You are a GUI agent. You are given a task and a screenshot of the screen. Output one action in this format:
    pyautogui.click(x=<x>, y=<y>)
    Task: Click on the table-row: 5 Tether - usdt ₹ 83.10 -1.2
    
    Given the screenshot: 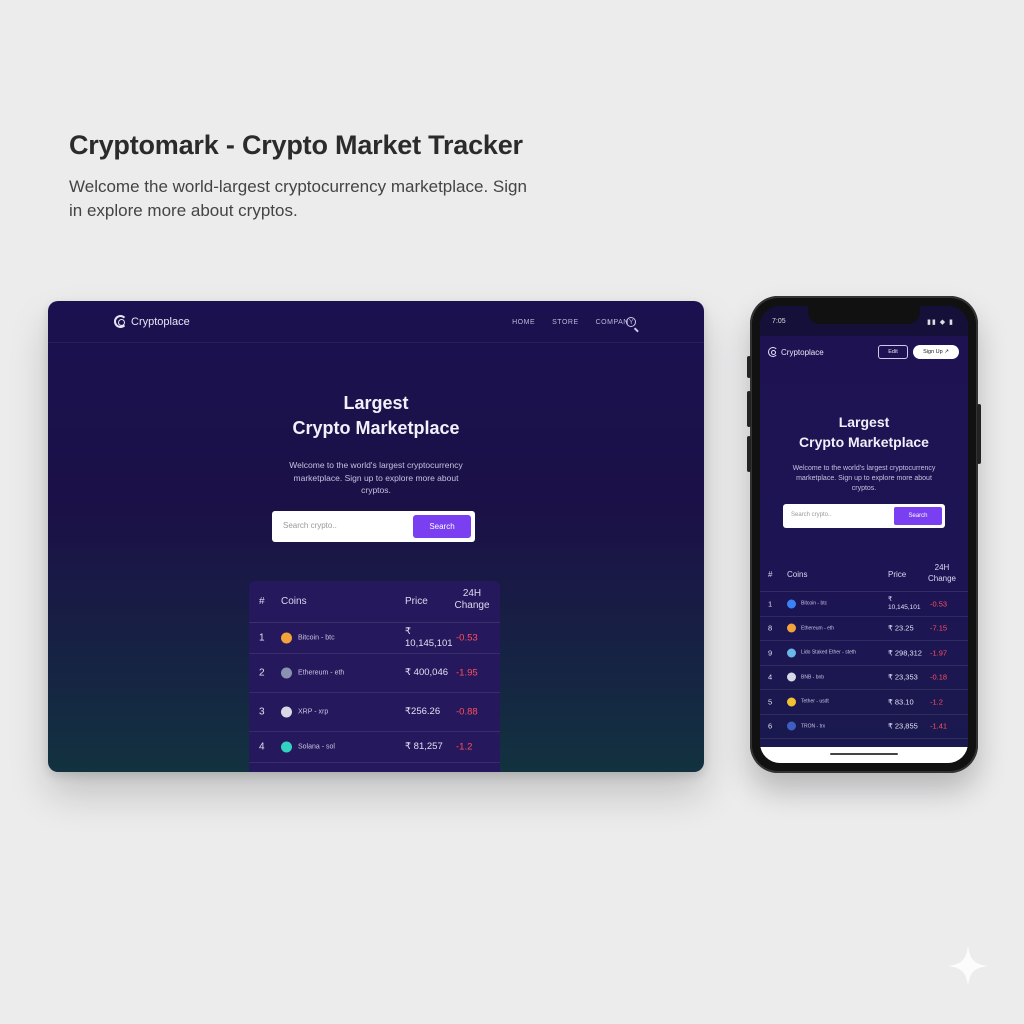 What is the action you would take?
    pyautogui.click(x=864, y=702)
    